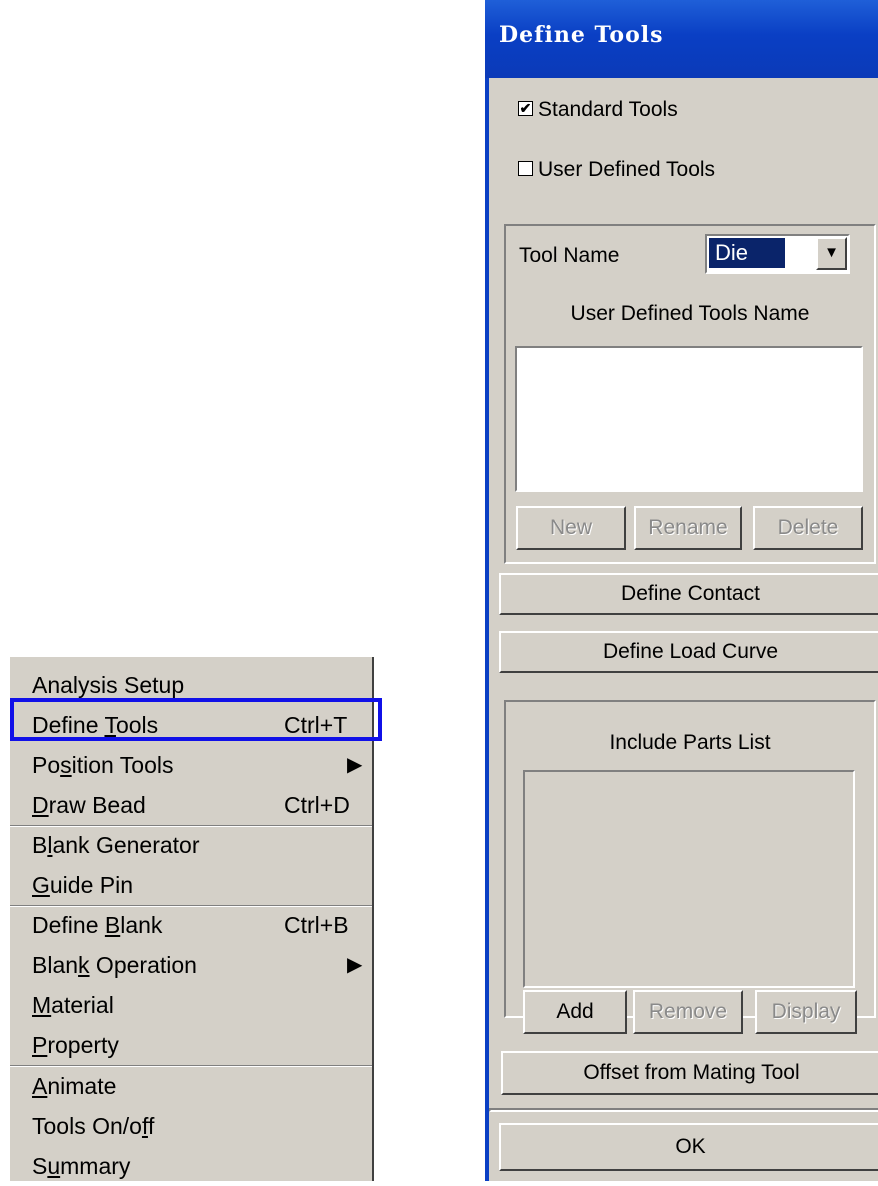 Image resolution: width=878 pixels, height=1186 pixels. What do you see at coordinates (688, 1012) in the screenshot?
I see `remove-button: Remove` at bounding box center [688, 1012].